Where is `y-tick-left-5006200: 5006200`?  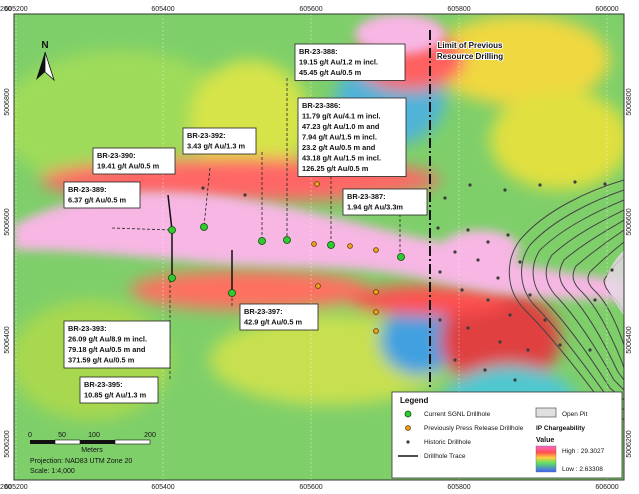
y-tick-left-5006200: 5006200 is located at coordinates (7, 443).